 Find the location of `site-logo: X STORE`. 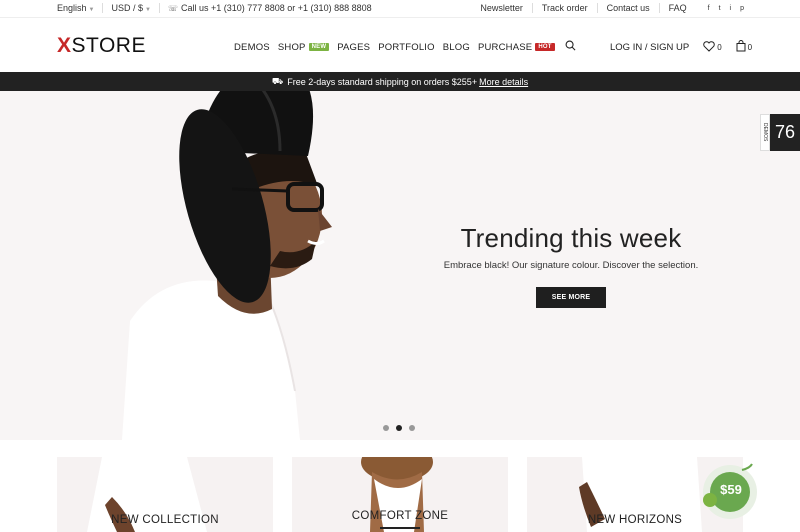

site-logo: X STORE is located at coordinates (101, 46).